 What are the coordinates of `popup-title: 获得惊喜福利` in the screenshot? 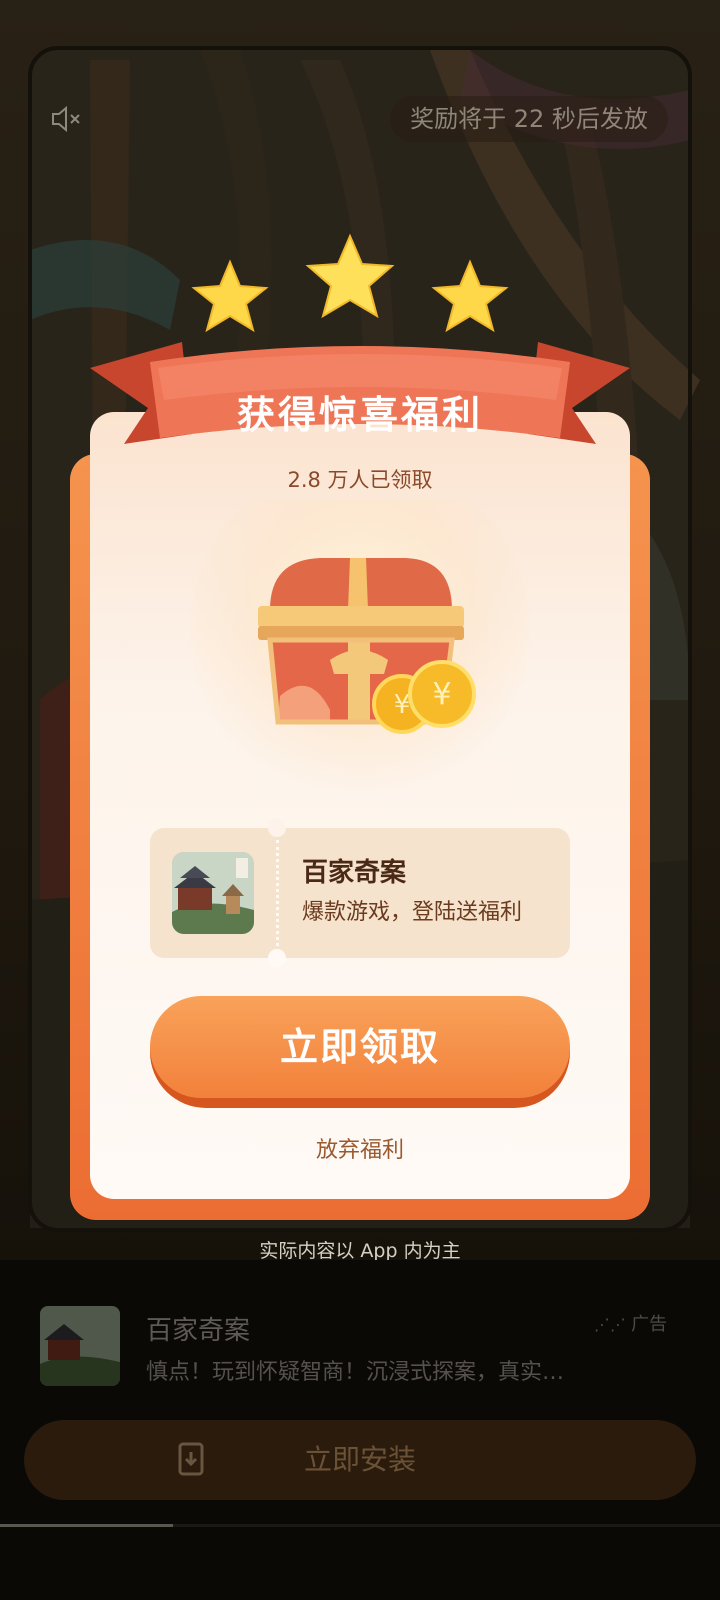 It's located at (359, 415).